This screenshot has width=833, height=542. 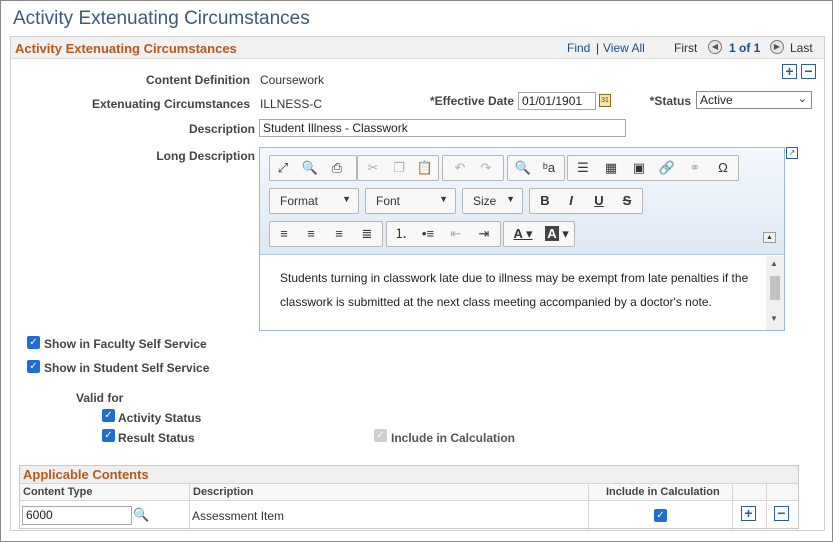 What do you see at coordinates (792, 153) in the screenshot?
I see `expand-editor-icon: ↗` at bounding box center [792, 153].